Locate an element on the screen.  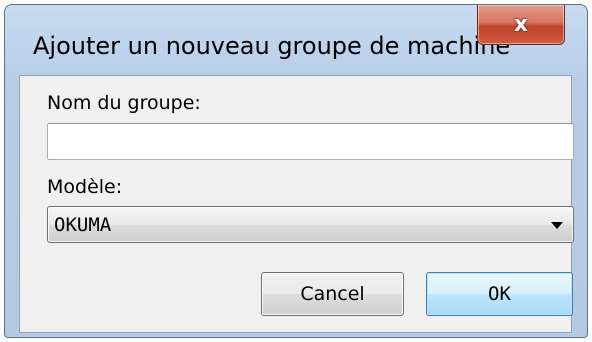
group-name-label: Nom du groupe: is located at coordinates (124, 103).